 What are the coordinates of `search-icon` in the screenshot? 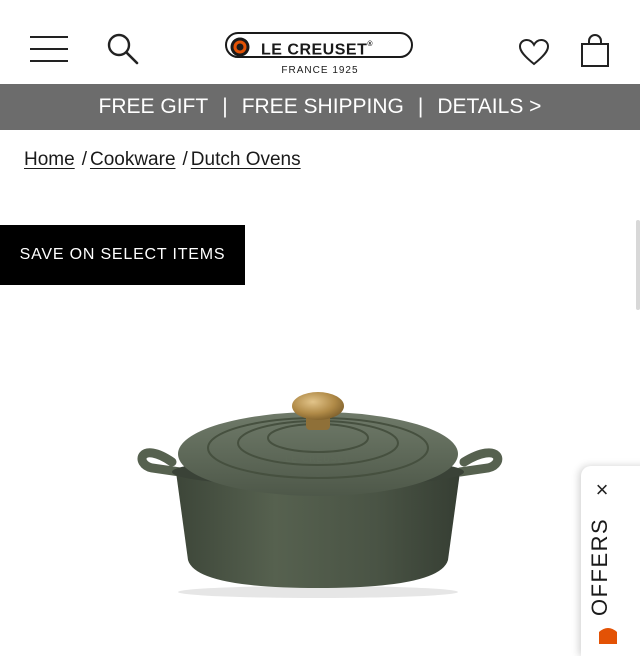 It's located at (123, 49).